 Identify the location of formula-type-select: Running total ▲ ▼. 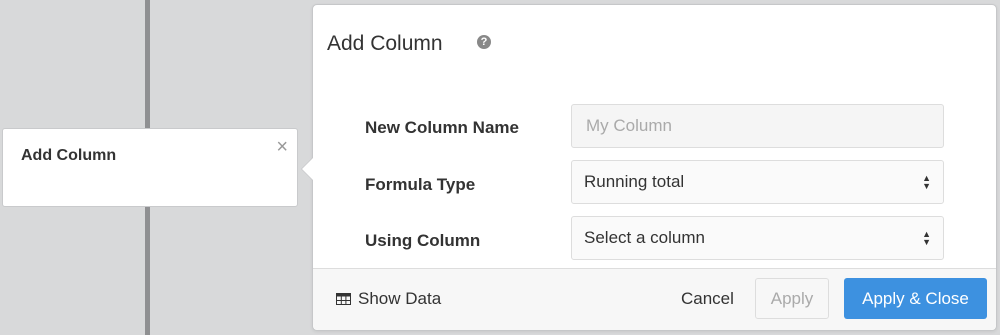
(757, 182).